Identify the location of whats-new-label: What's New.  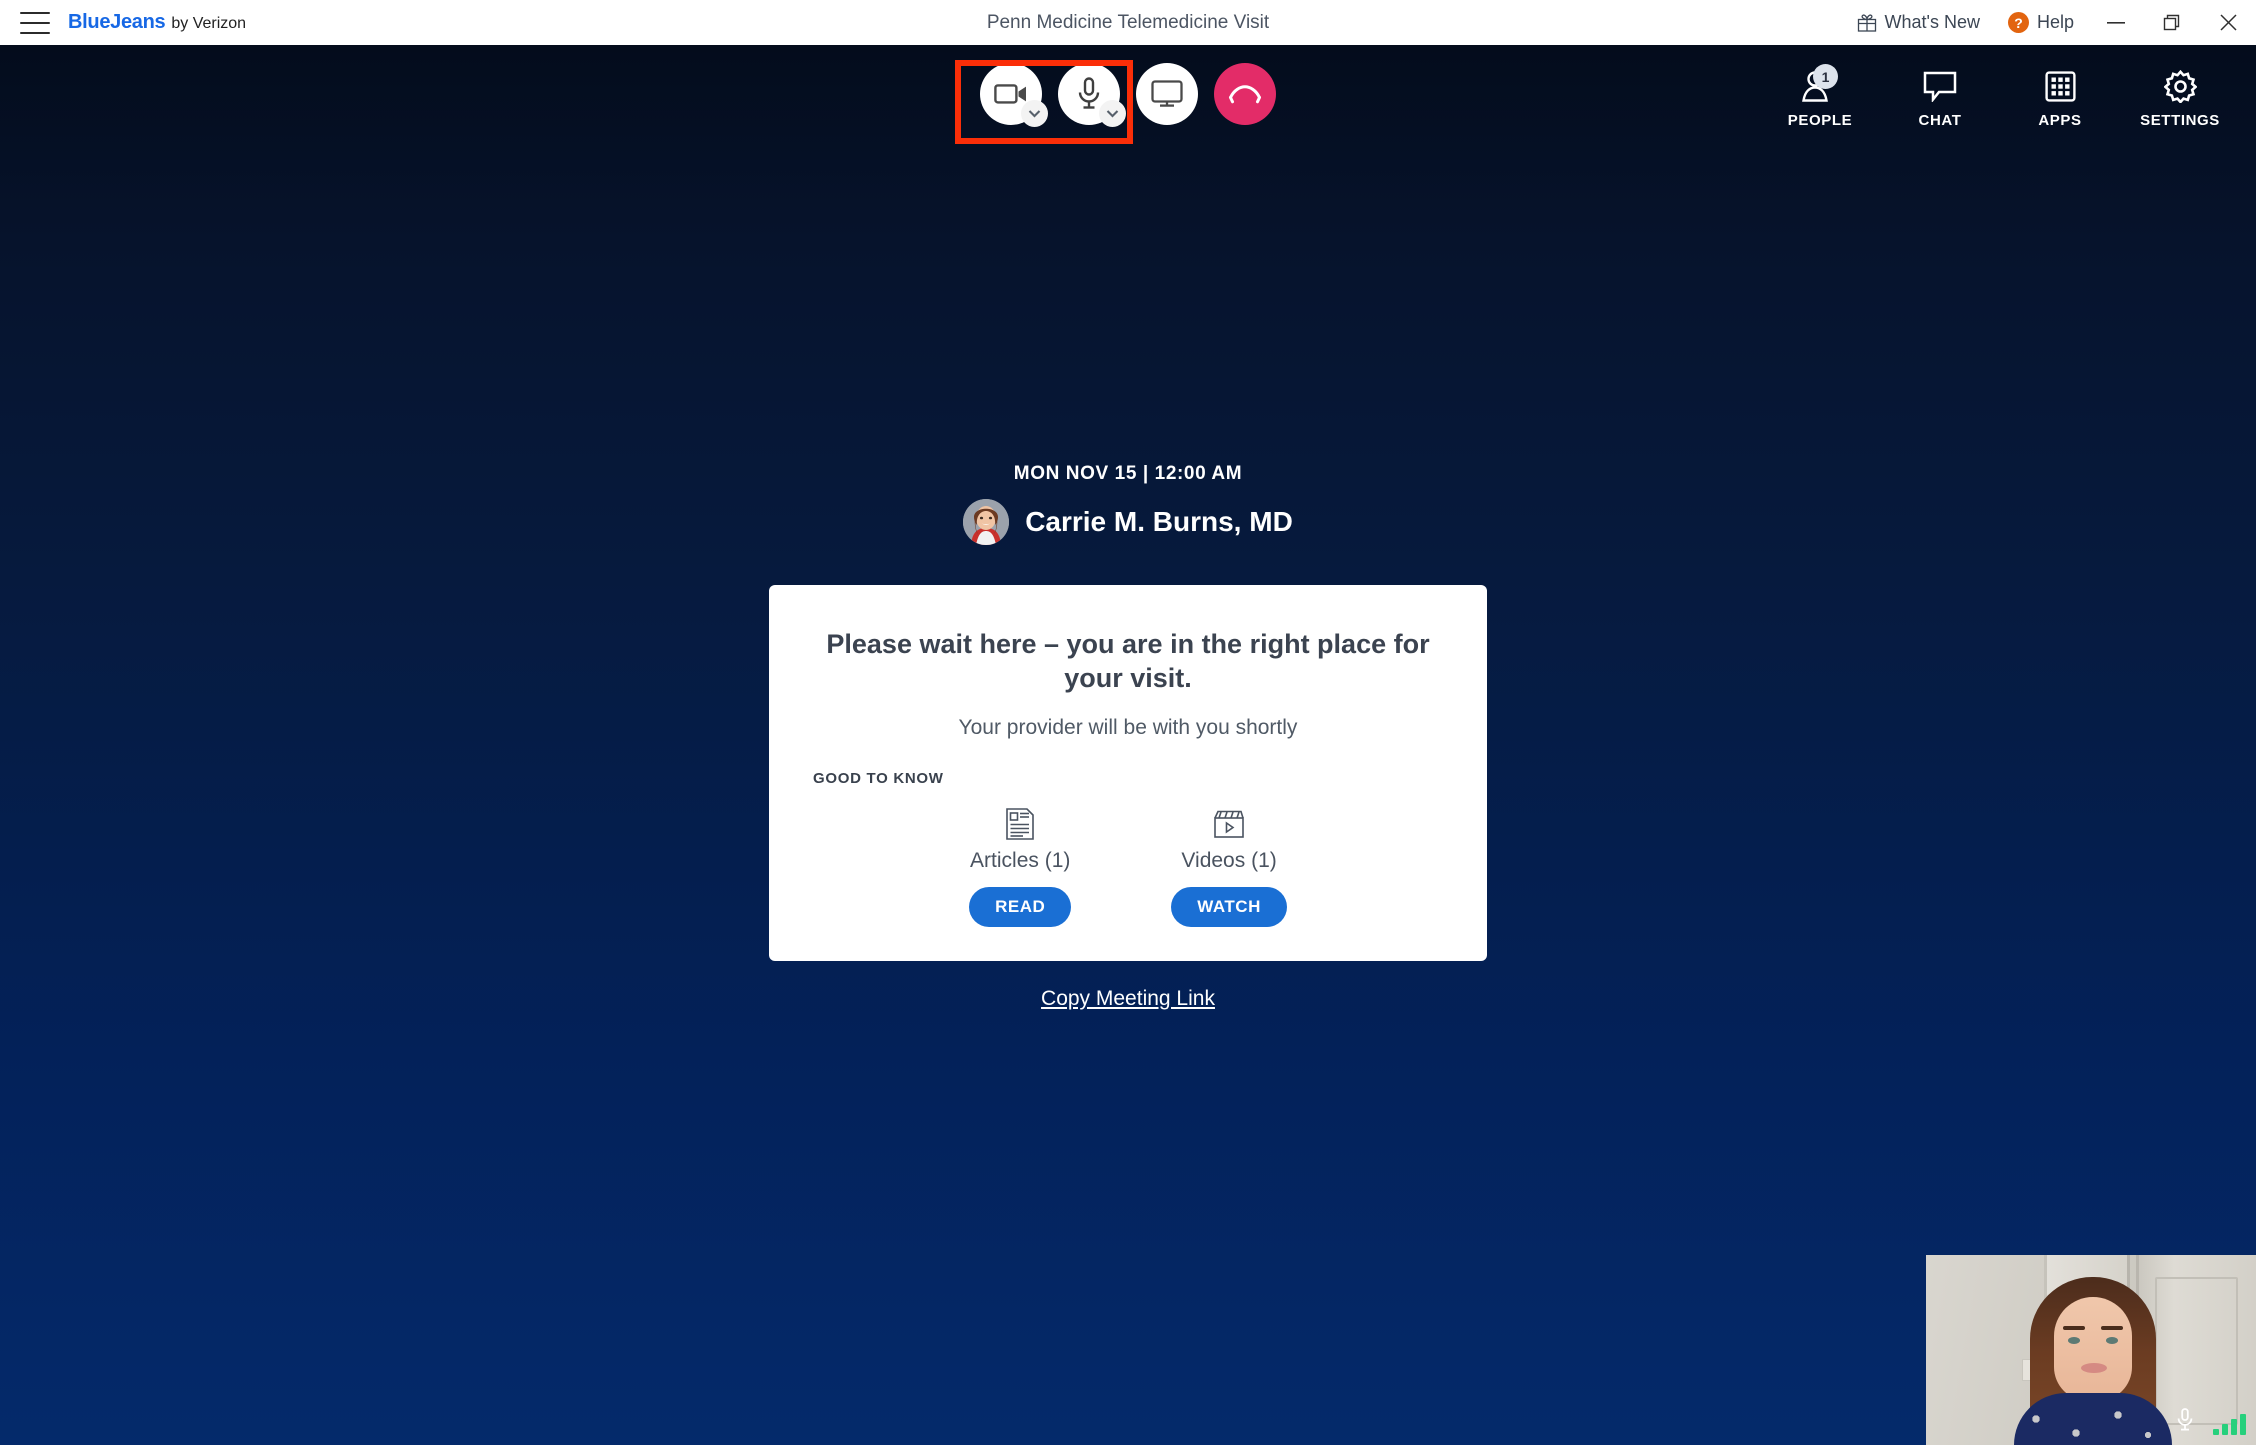
(1932, 22).